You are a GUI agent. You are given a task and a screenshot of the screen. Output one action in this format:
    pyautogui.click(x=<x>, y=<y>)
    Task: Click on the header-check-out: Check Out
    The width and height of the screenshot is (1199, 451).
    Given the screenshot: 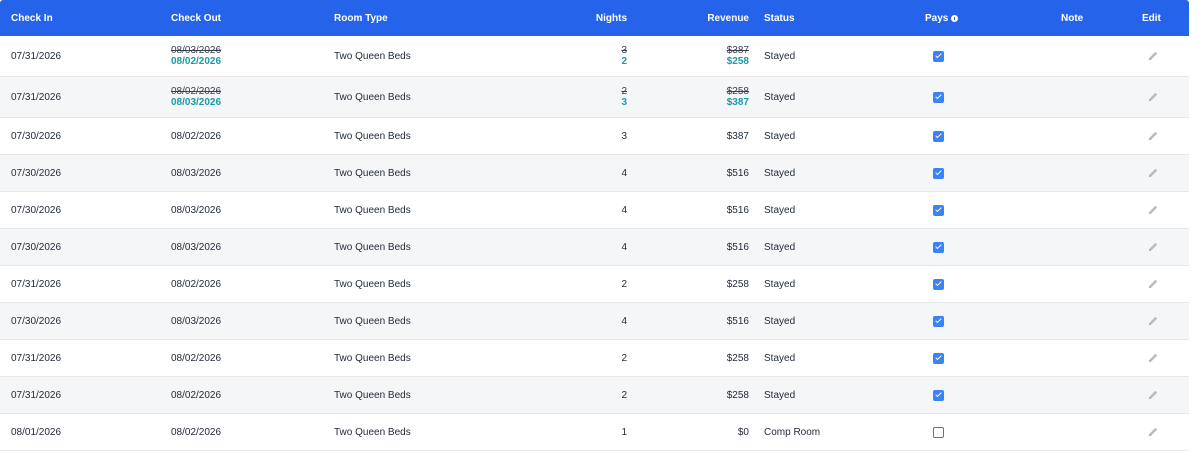 What is the action you would take?
    pyautogui.click(x=196, y=18)
    